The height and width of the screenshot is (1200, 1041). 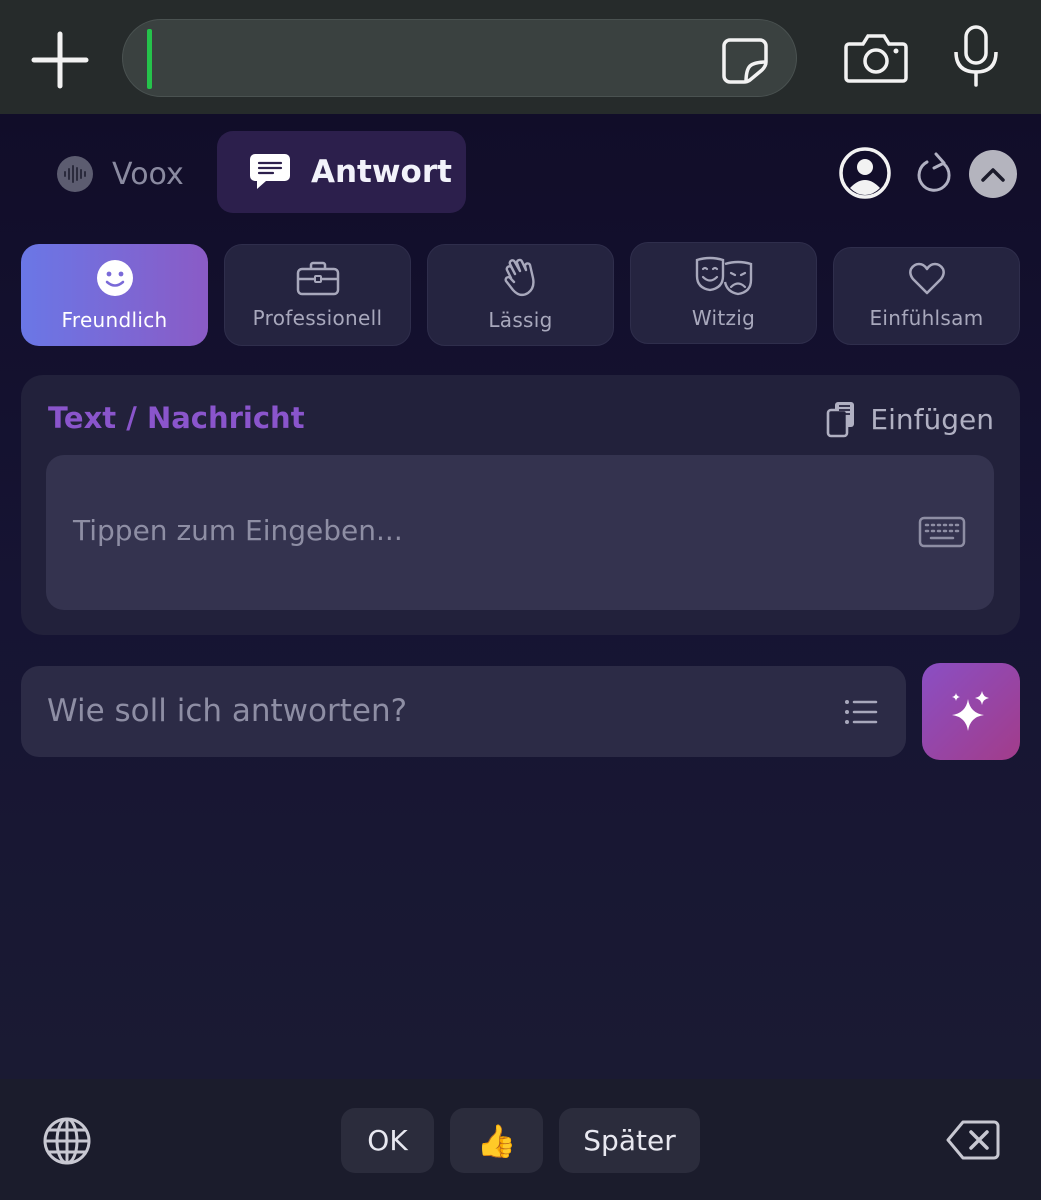 I want to click on prompt-placeholder: Wie soll ich antworten?, so click(x=227, y=711).